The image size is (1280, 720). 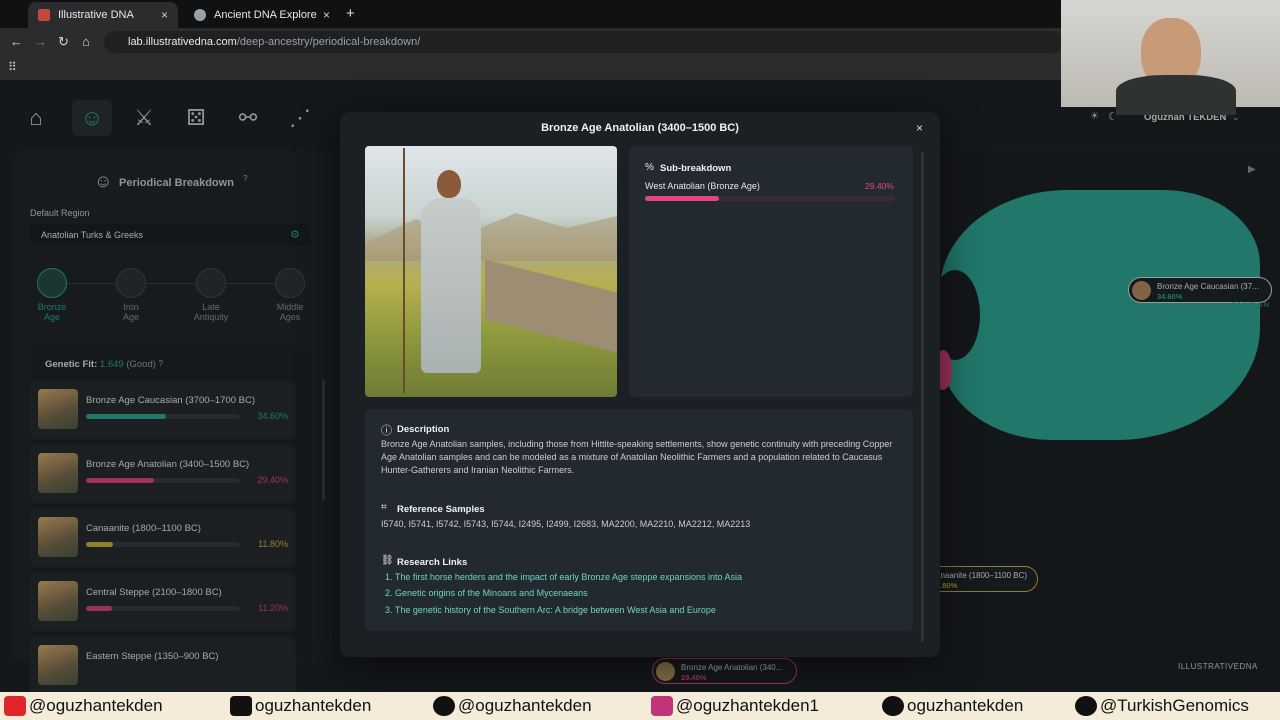 I want to click on population-illustration, so click(x=491, y=271).